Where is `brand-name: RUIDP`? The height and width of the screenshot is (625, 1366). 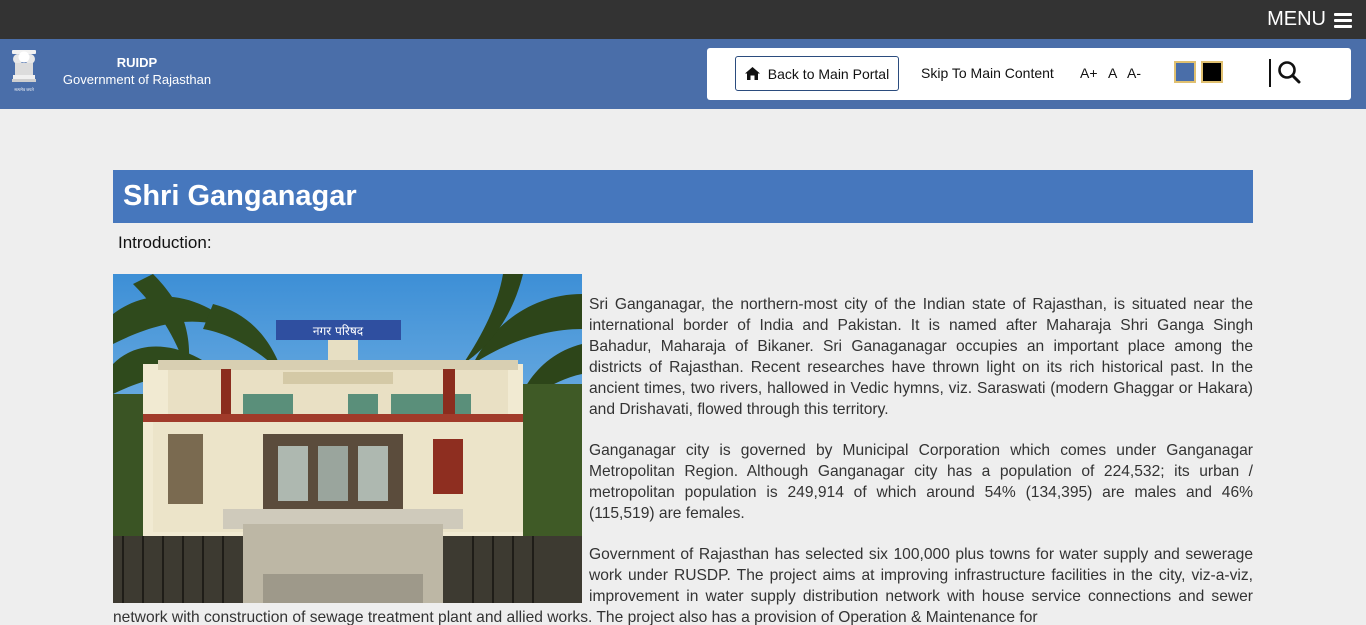 brand-name: RUIDP is located at coordinates (137, 62).